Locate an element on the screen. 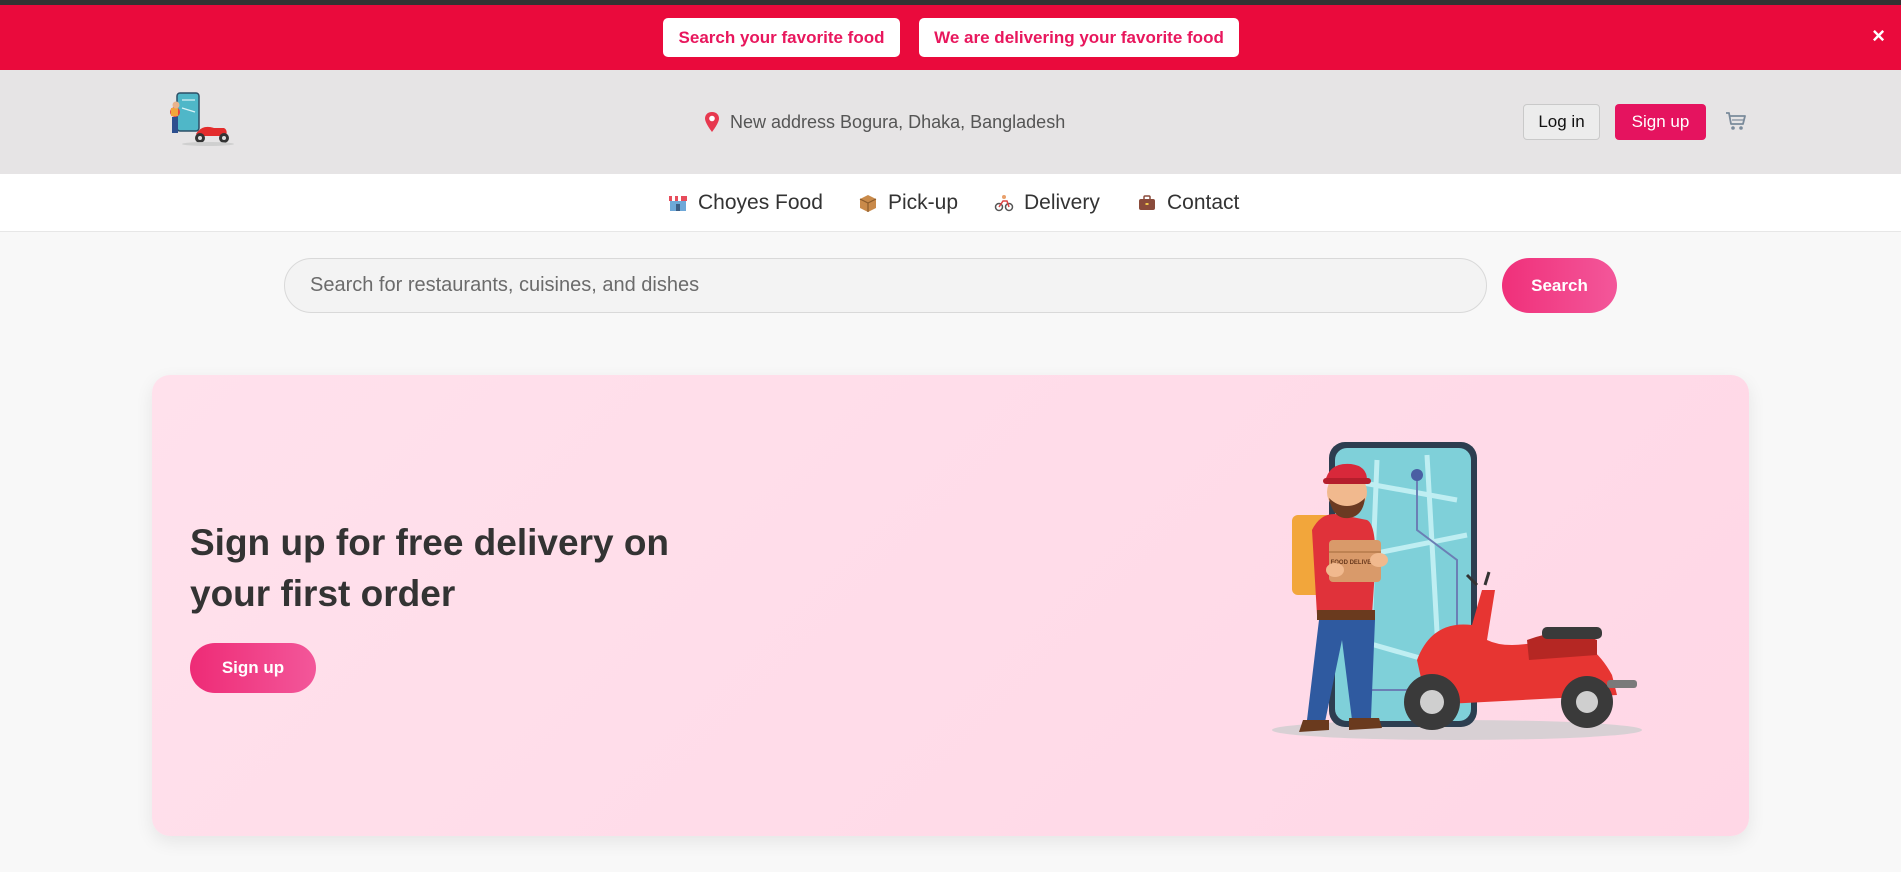 This screenshot has height=872, width=1901. signup-button: Sign up is located at coordinates (1660, 122).